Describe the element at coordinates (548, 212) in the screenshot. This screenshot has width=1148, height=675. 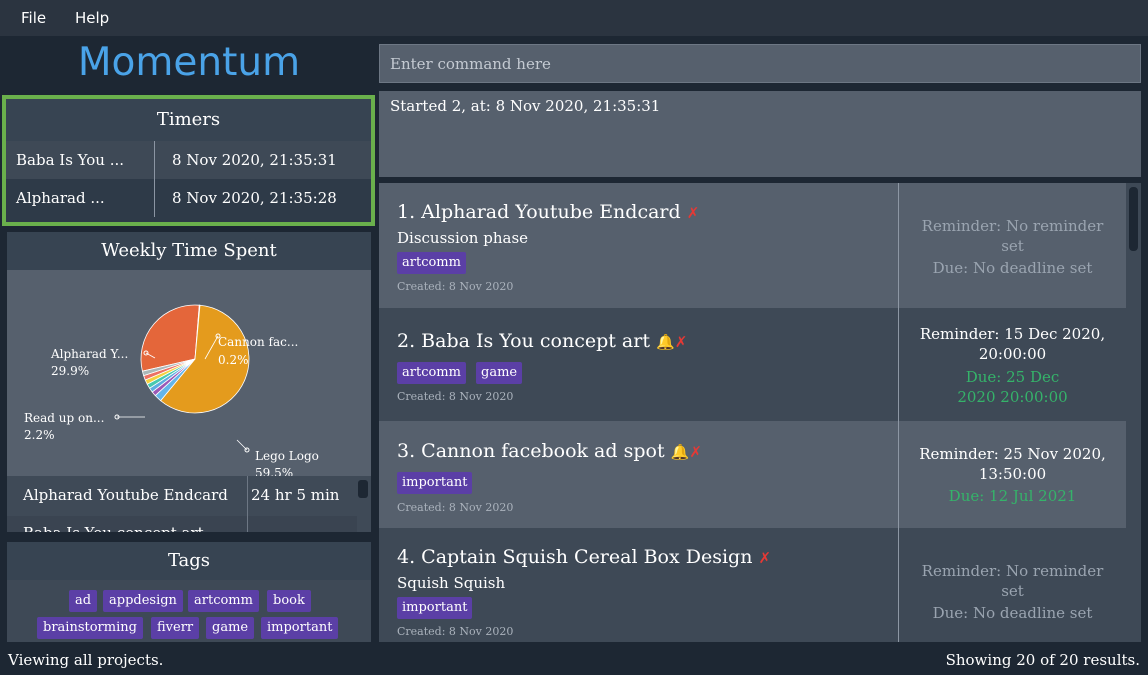
I see `project-title: 1. Alpharad Youtube Endcard ✗` at that location.